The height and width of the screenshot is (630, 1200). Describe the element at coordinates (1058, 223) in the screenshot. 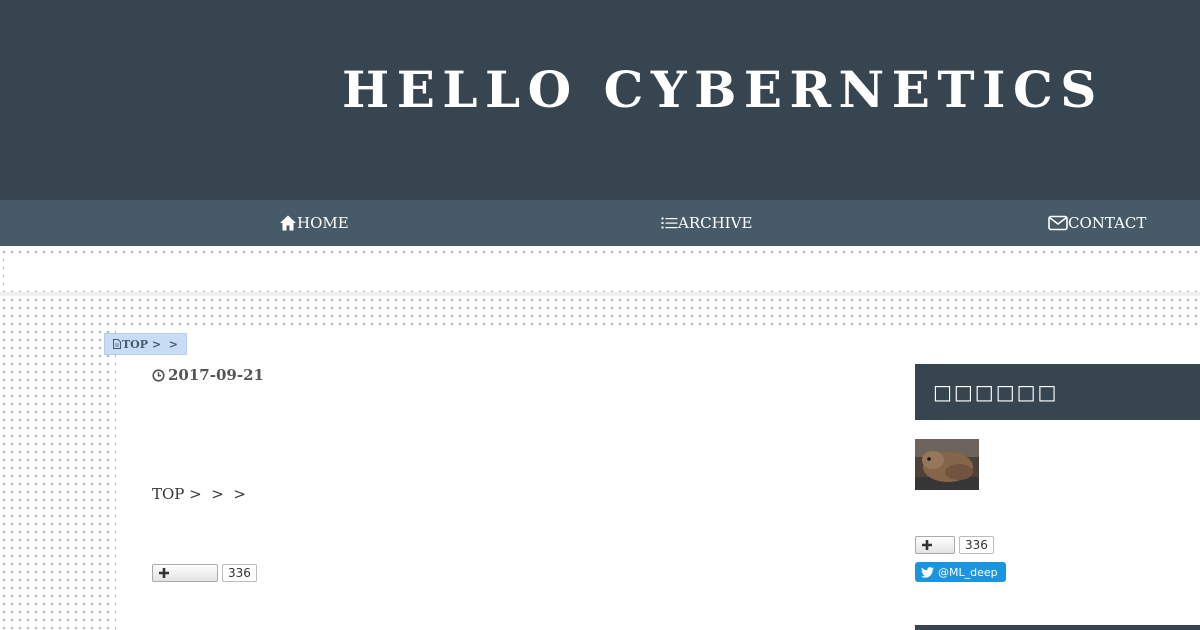

I see `mail-icon` at that location.